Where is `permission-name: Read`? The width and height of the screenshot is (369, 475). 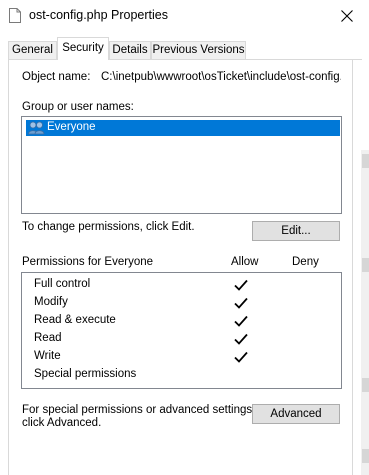 permission-name: Read is located at coordinates (48, 338).